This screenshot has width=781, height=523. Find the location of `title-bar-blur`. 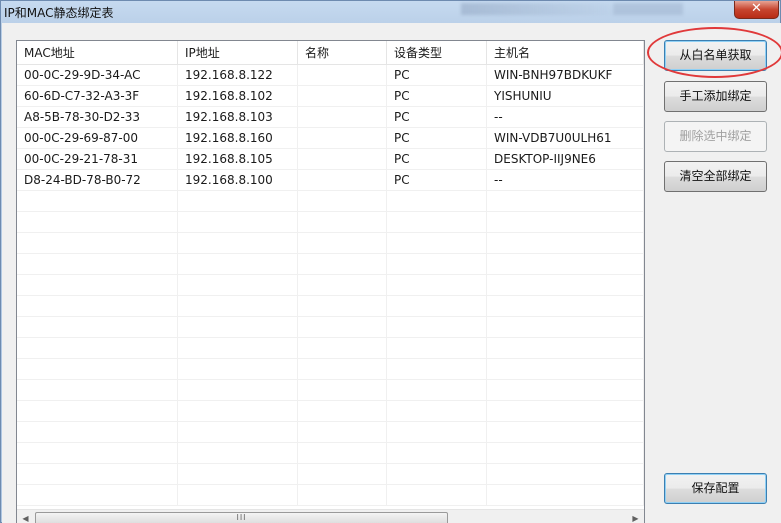

title-bar-blur is located at coordinates (648, 9).